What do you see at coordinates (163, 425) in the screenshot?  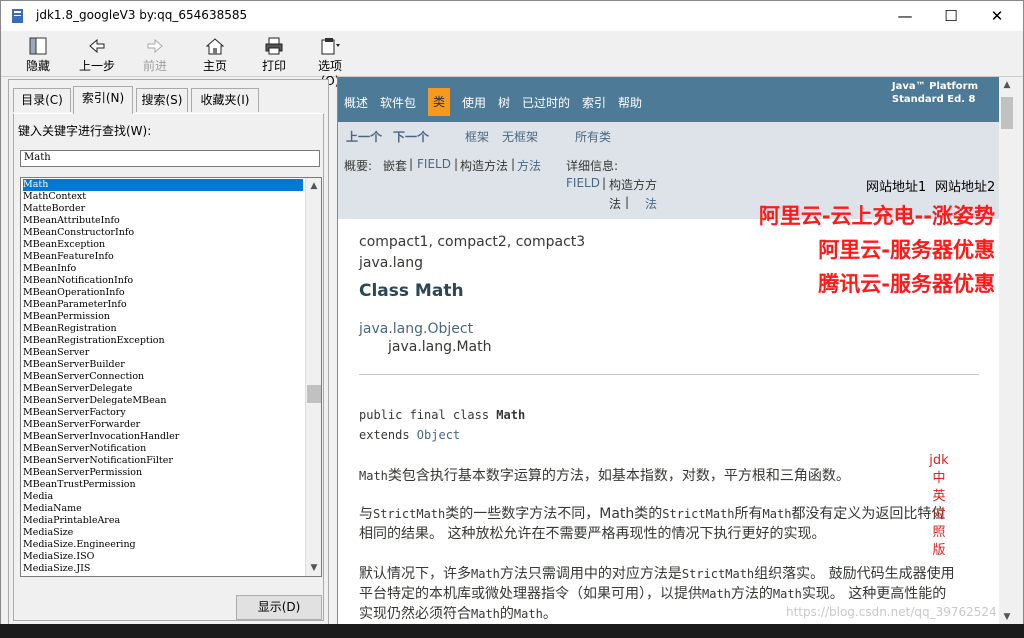 I see `index-list-item: MBeanServerForwarder` at bounding box center [163, 425].